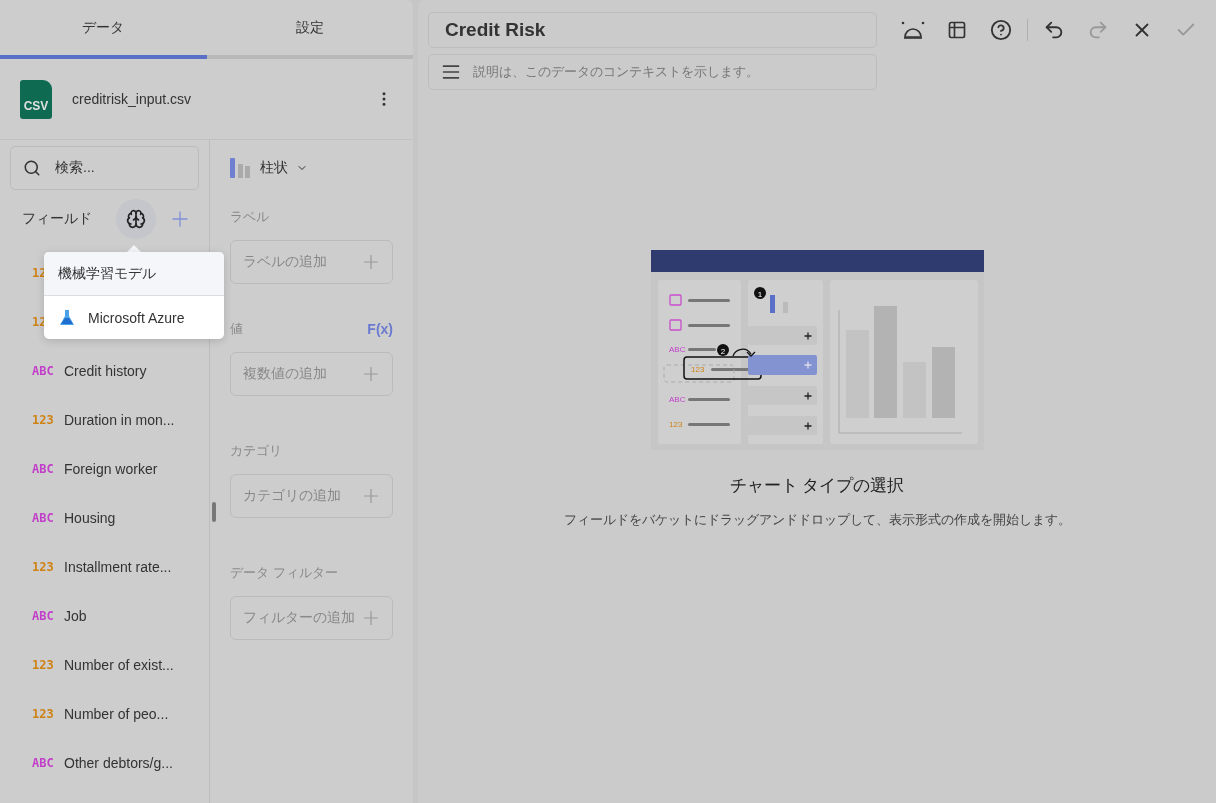 Image resolution: width=1216 pixels, height=803 pixels. What do you see at coordinates (67, 317) in the screenshot?
I see `flask-icon` at bounding box center [67, 317].